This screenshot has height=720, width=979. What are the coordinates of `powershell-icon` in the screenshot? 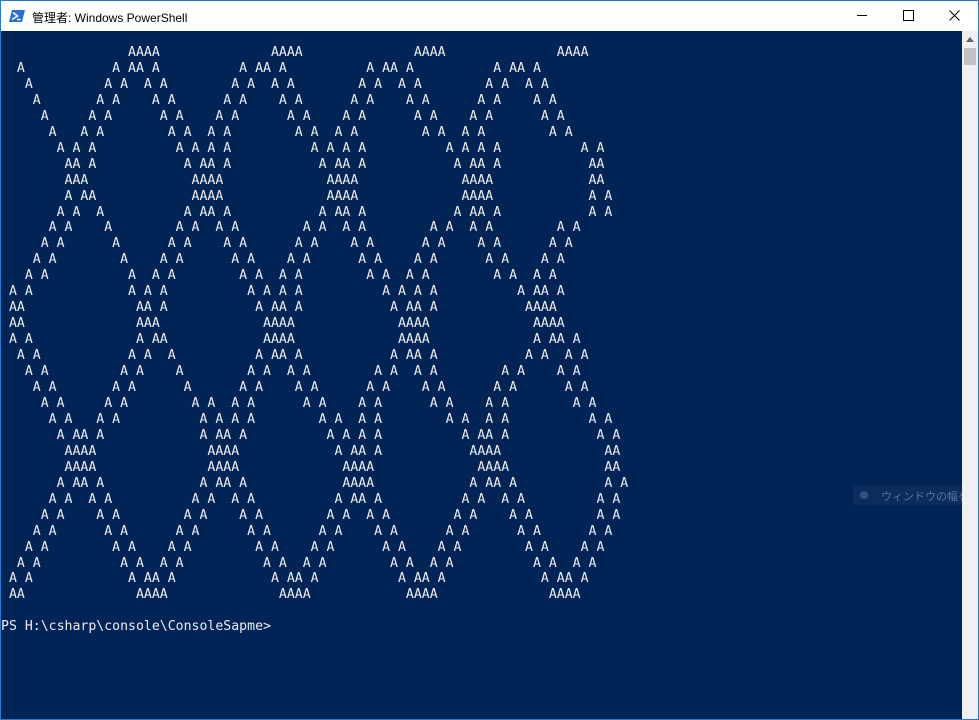 It's located at (17, 16).